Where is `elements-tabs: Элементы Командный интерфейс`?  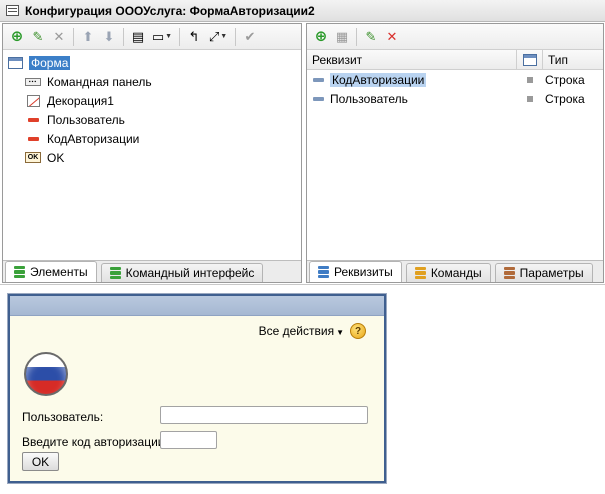
elements-tabs: Элементы Командный интерфейс is located at coordinates (152, 271).